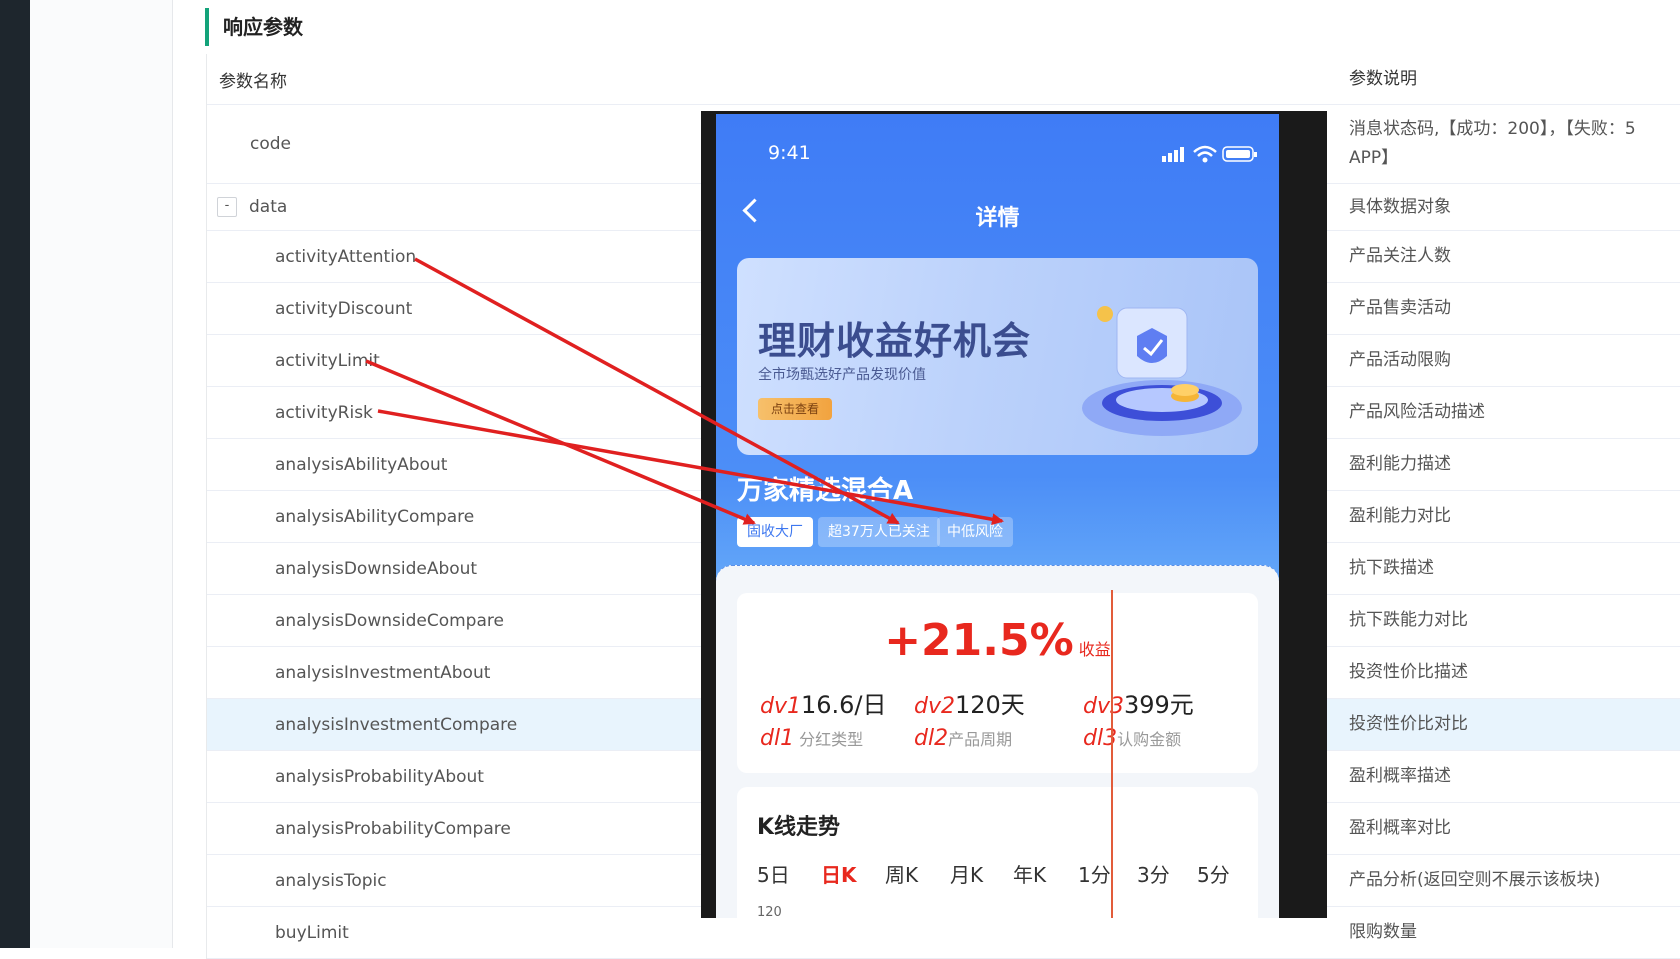 The height and width of the screenshot is (959, 1680). I want to click on arrow-risk, so click(690, 467).